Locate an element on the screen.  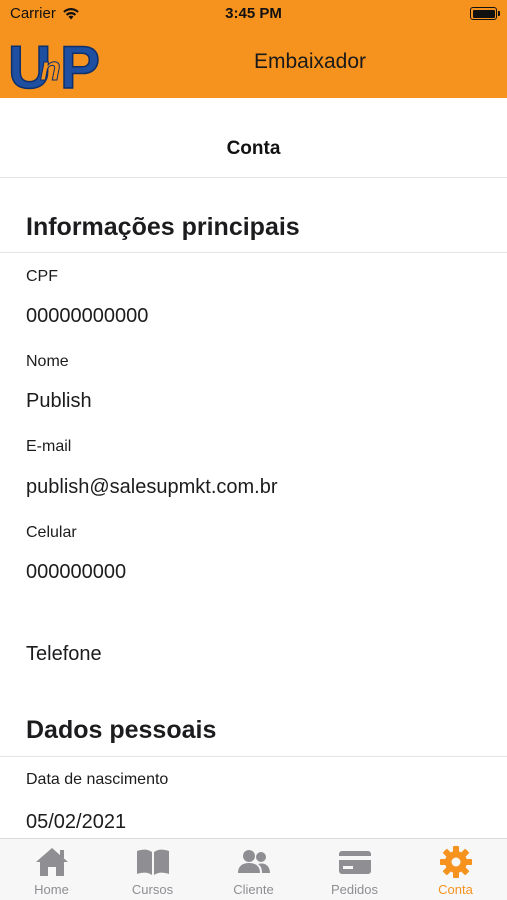
app-title: Embaixador is located at coordinates (310, 61).